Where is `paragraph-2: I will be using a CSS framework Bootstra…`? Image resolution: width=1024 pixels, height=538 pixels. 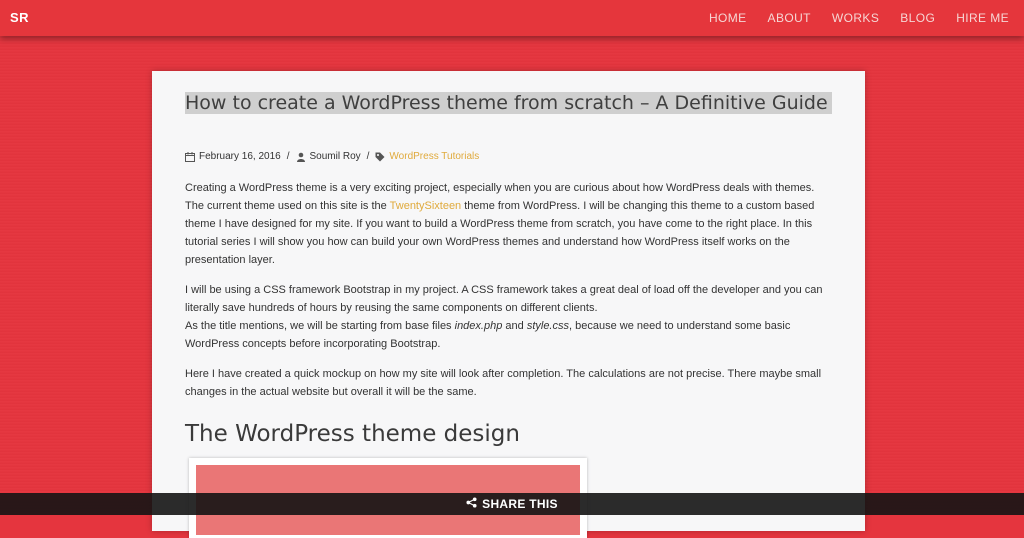 paragraph-2: I will be using a CSS framework Bootstra… is located at coordinates (510, 317).